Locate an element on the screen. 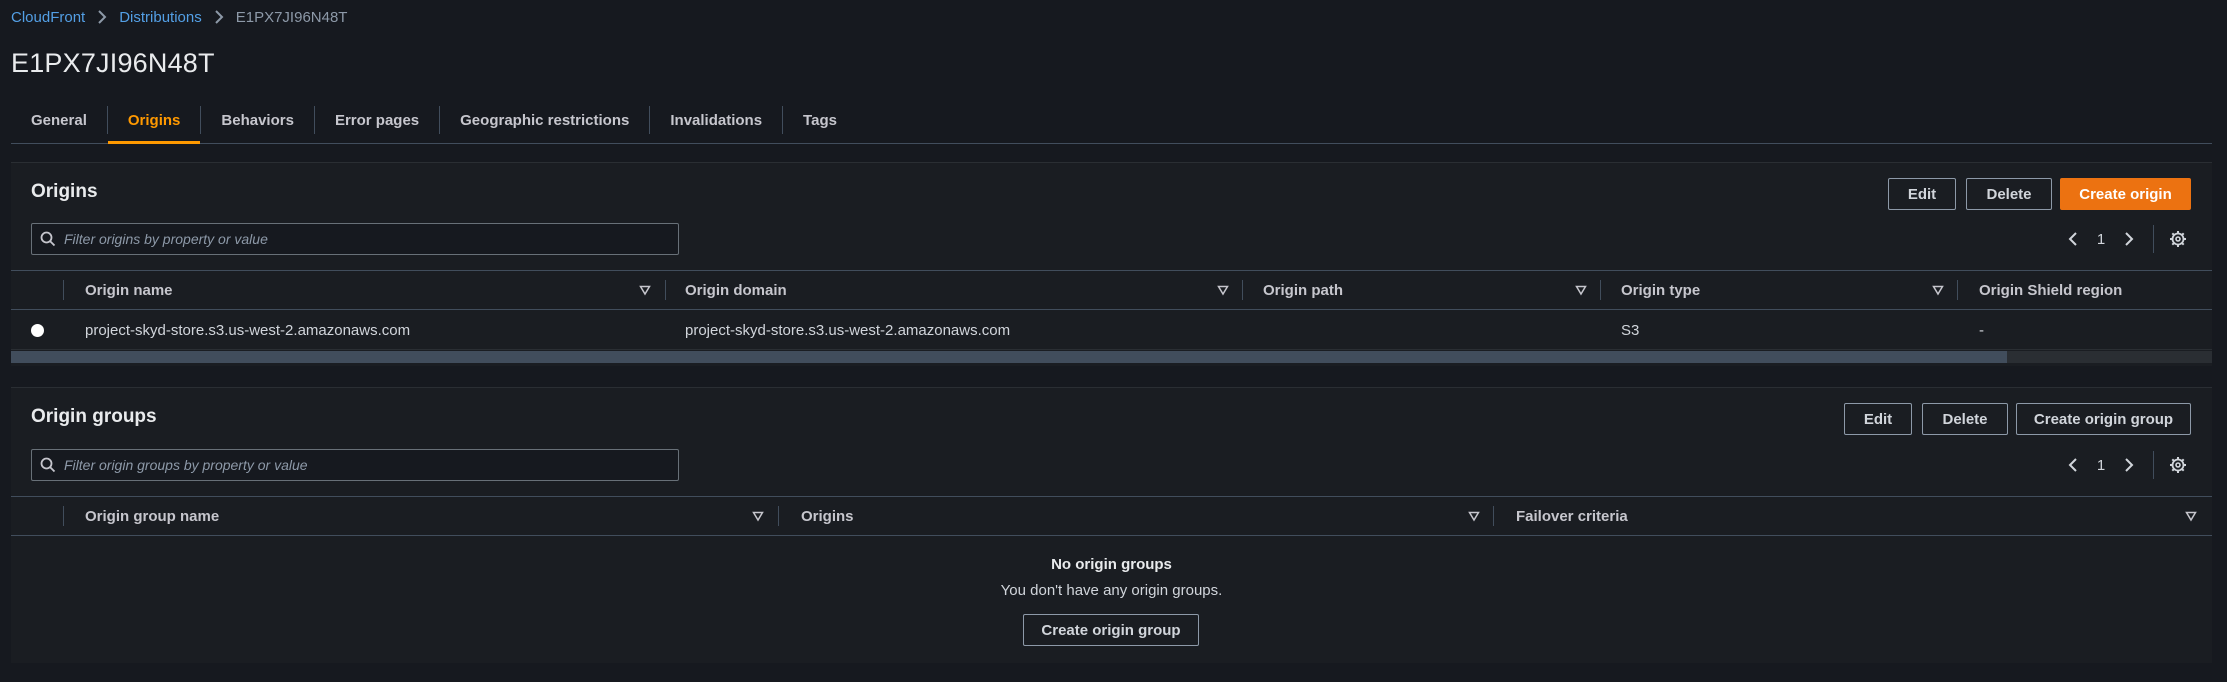  tab-error-pages: Error pages is located at coordinates (377, 120).